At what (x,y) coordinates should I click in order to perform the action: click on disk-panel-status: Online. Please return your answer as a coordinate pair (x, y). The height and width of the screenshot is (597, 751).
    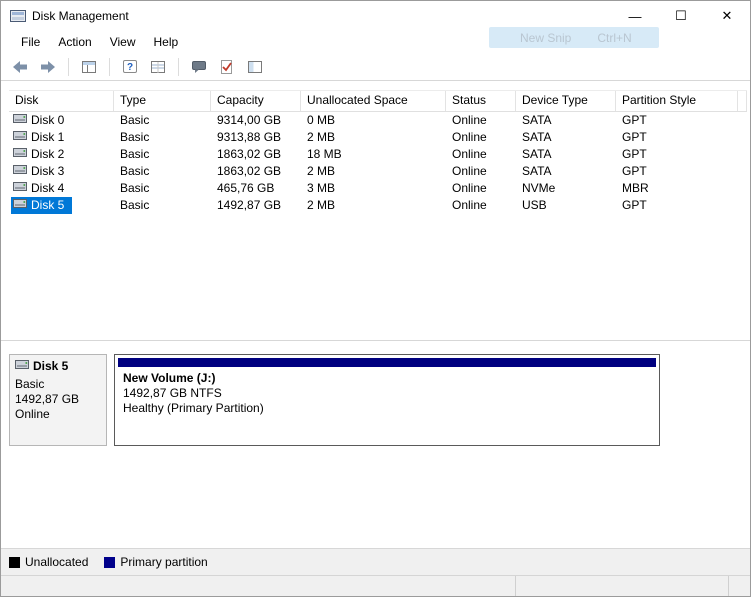
    Looking at the image, I should click on (32, 414).